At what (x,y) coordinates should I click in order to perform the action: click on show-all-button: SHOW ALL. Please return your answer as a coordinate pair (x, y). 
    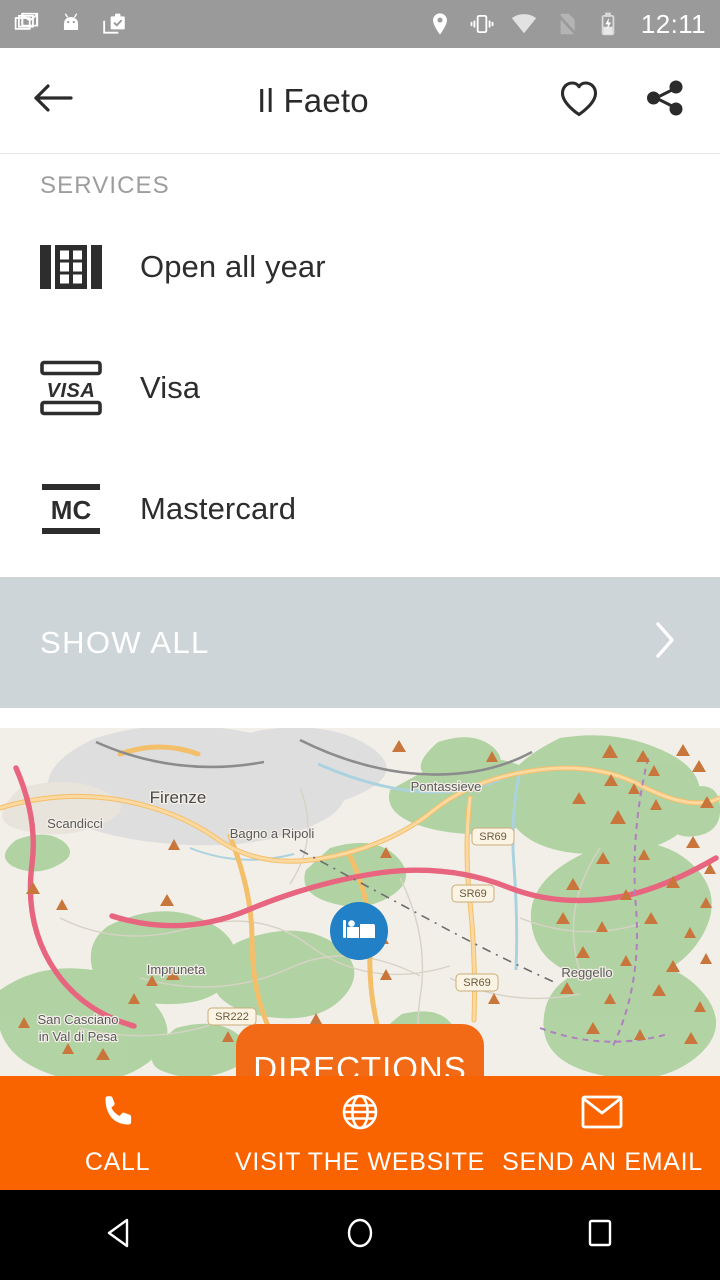
    Looking at the image, I should click on (360, 642).